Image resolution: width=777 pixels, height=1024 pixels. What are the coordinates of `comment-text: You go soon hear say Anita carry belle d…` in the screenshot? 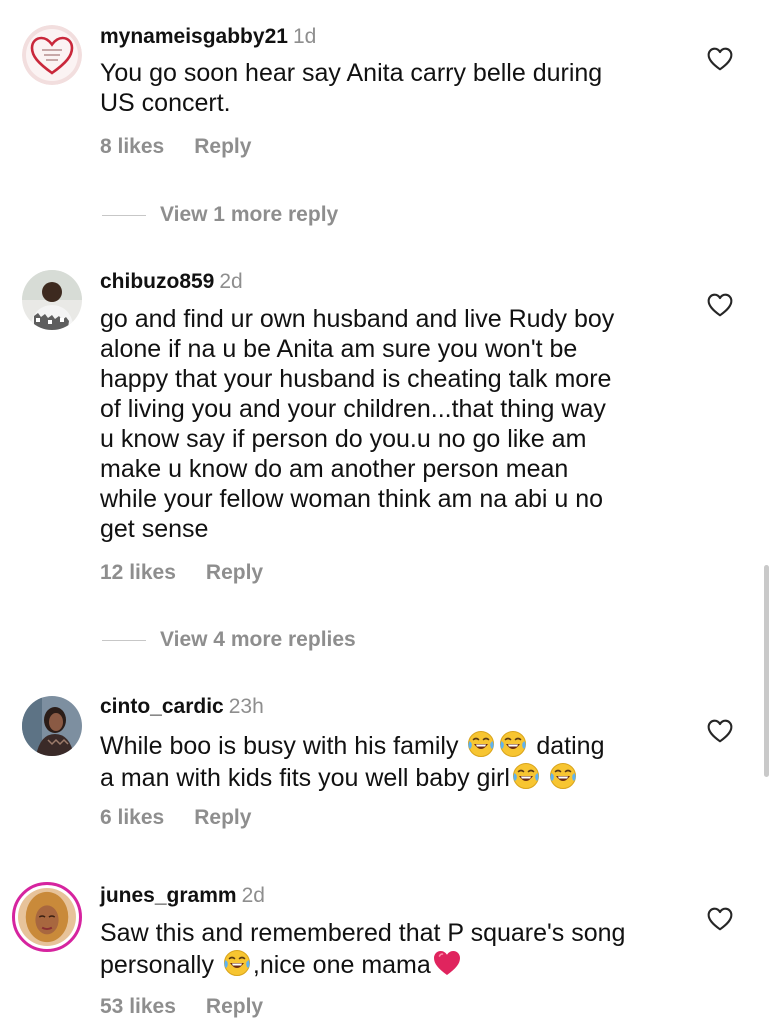 It's located at (395, 88).